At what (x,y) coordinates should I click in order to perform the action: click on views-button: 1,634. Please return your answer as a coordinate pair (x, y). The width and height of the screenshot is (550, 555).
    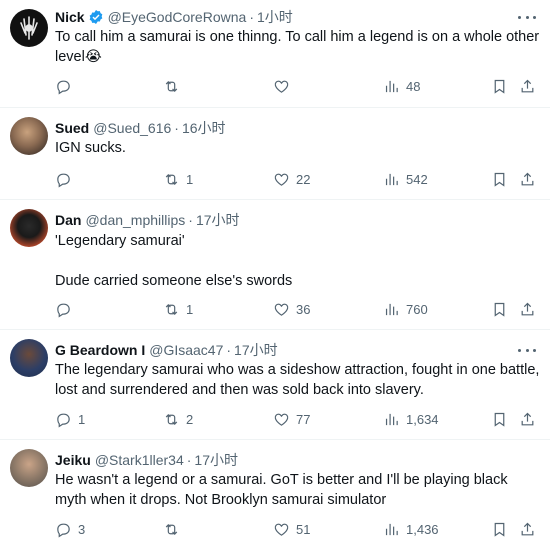
    Looking at the image, I should click on (411, 419).